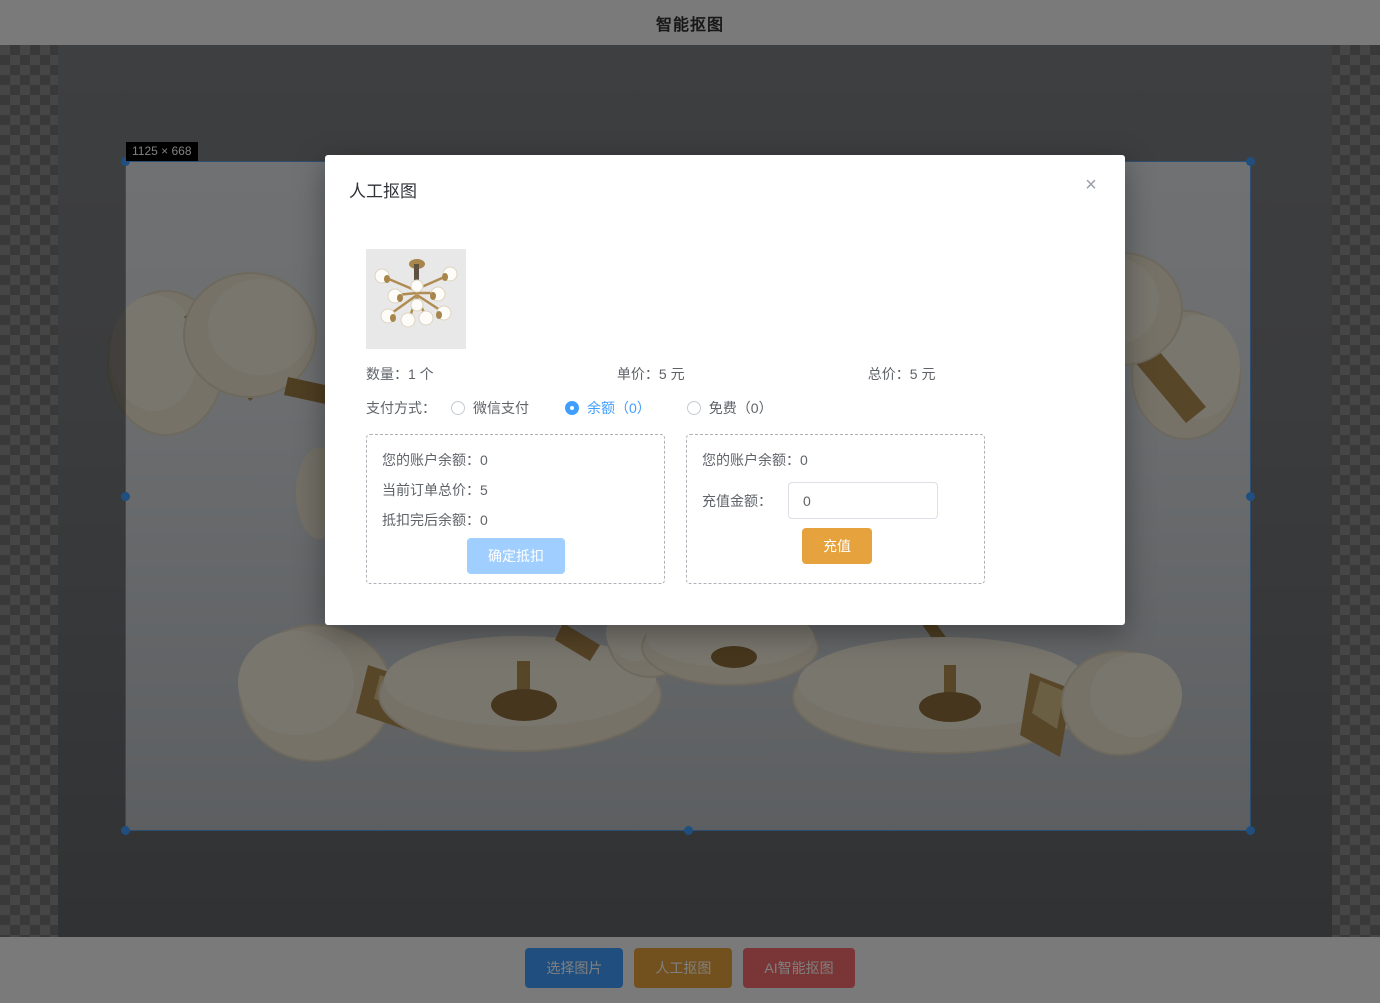  I want to click on account-balance-label: 您的账户余额：, so click(431, 460).